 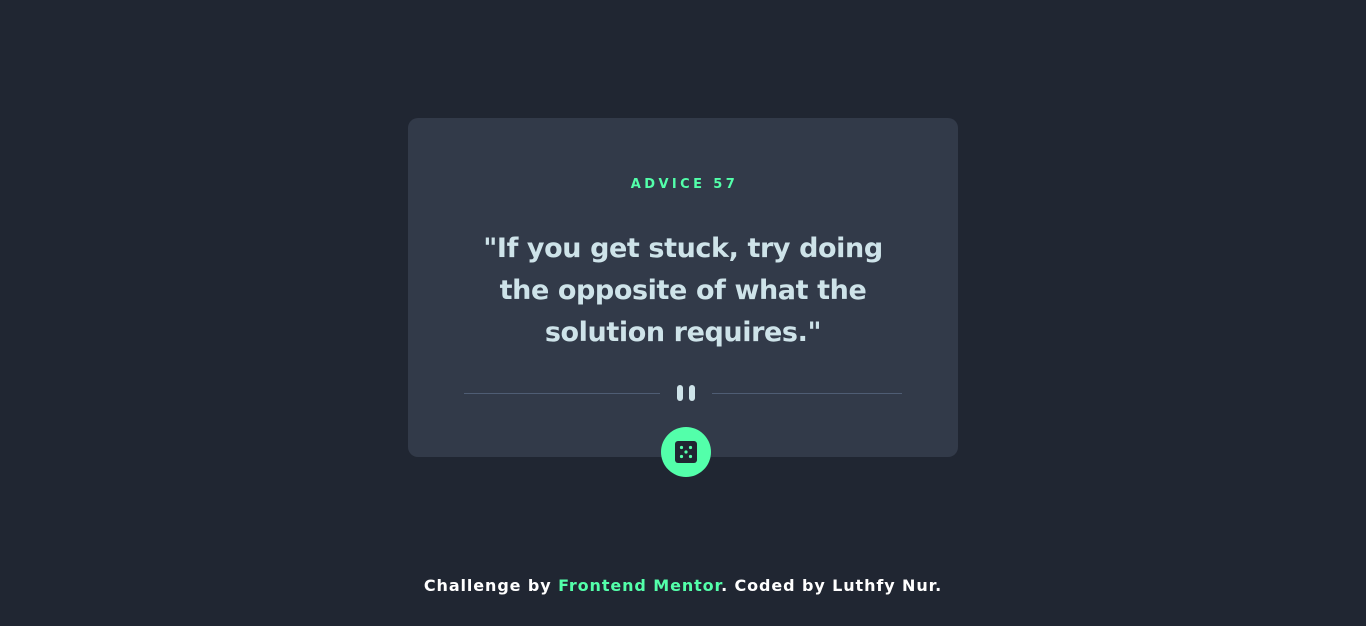 I want to click on footer-suffix: . Coded by Luthfy Nur., so click(x=832, y=585).